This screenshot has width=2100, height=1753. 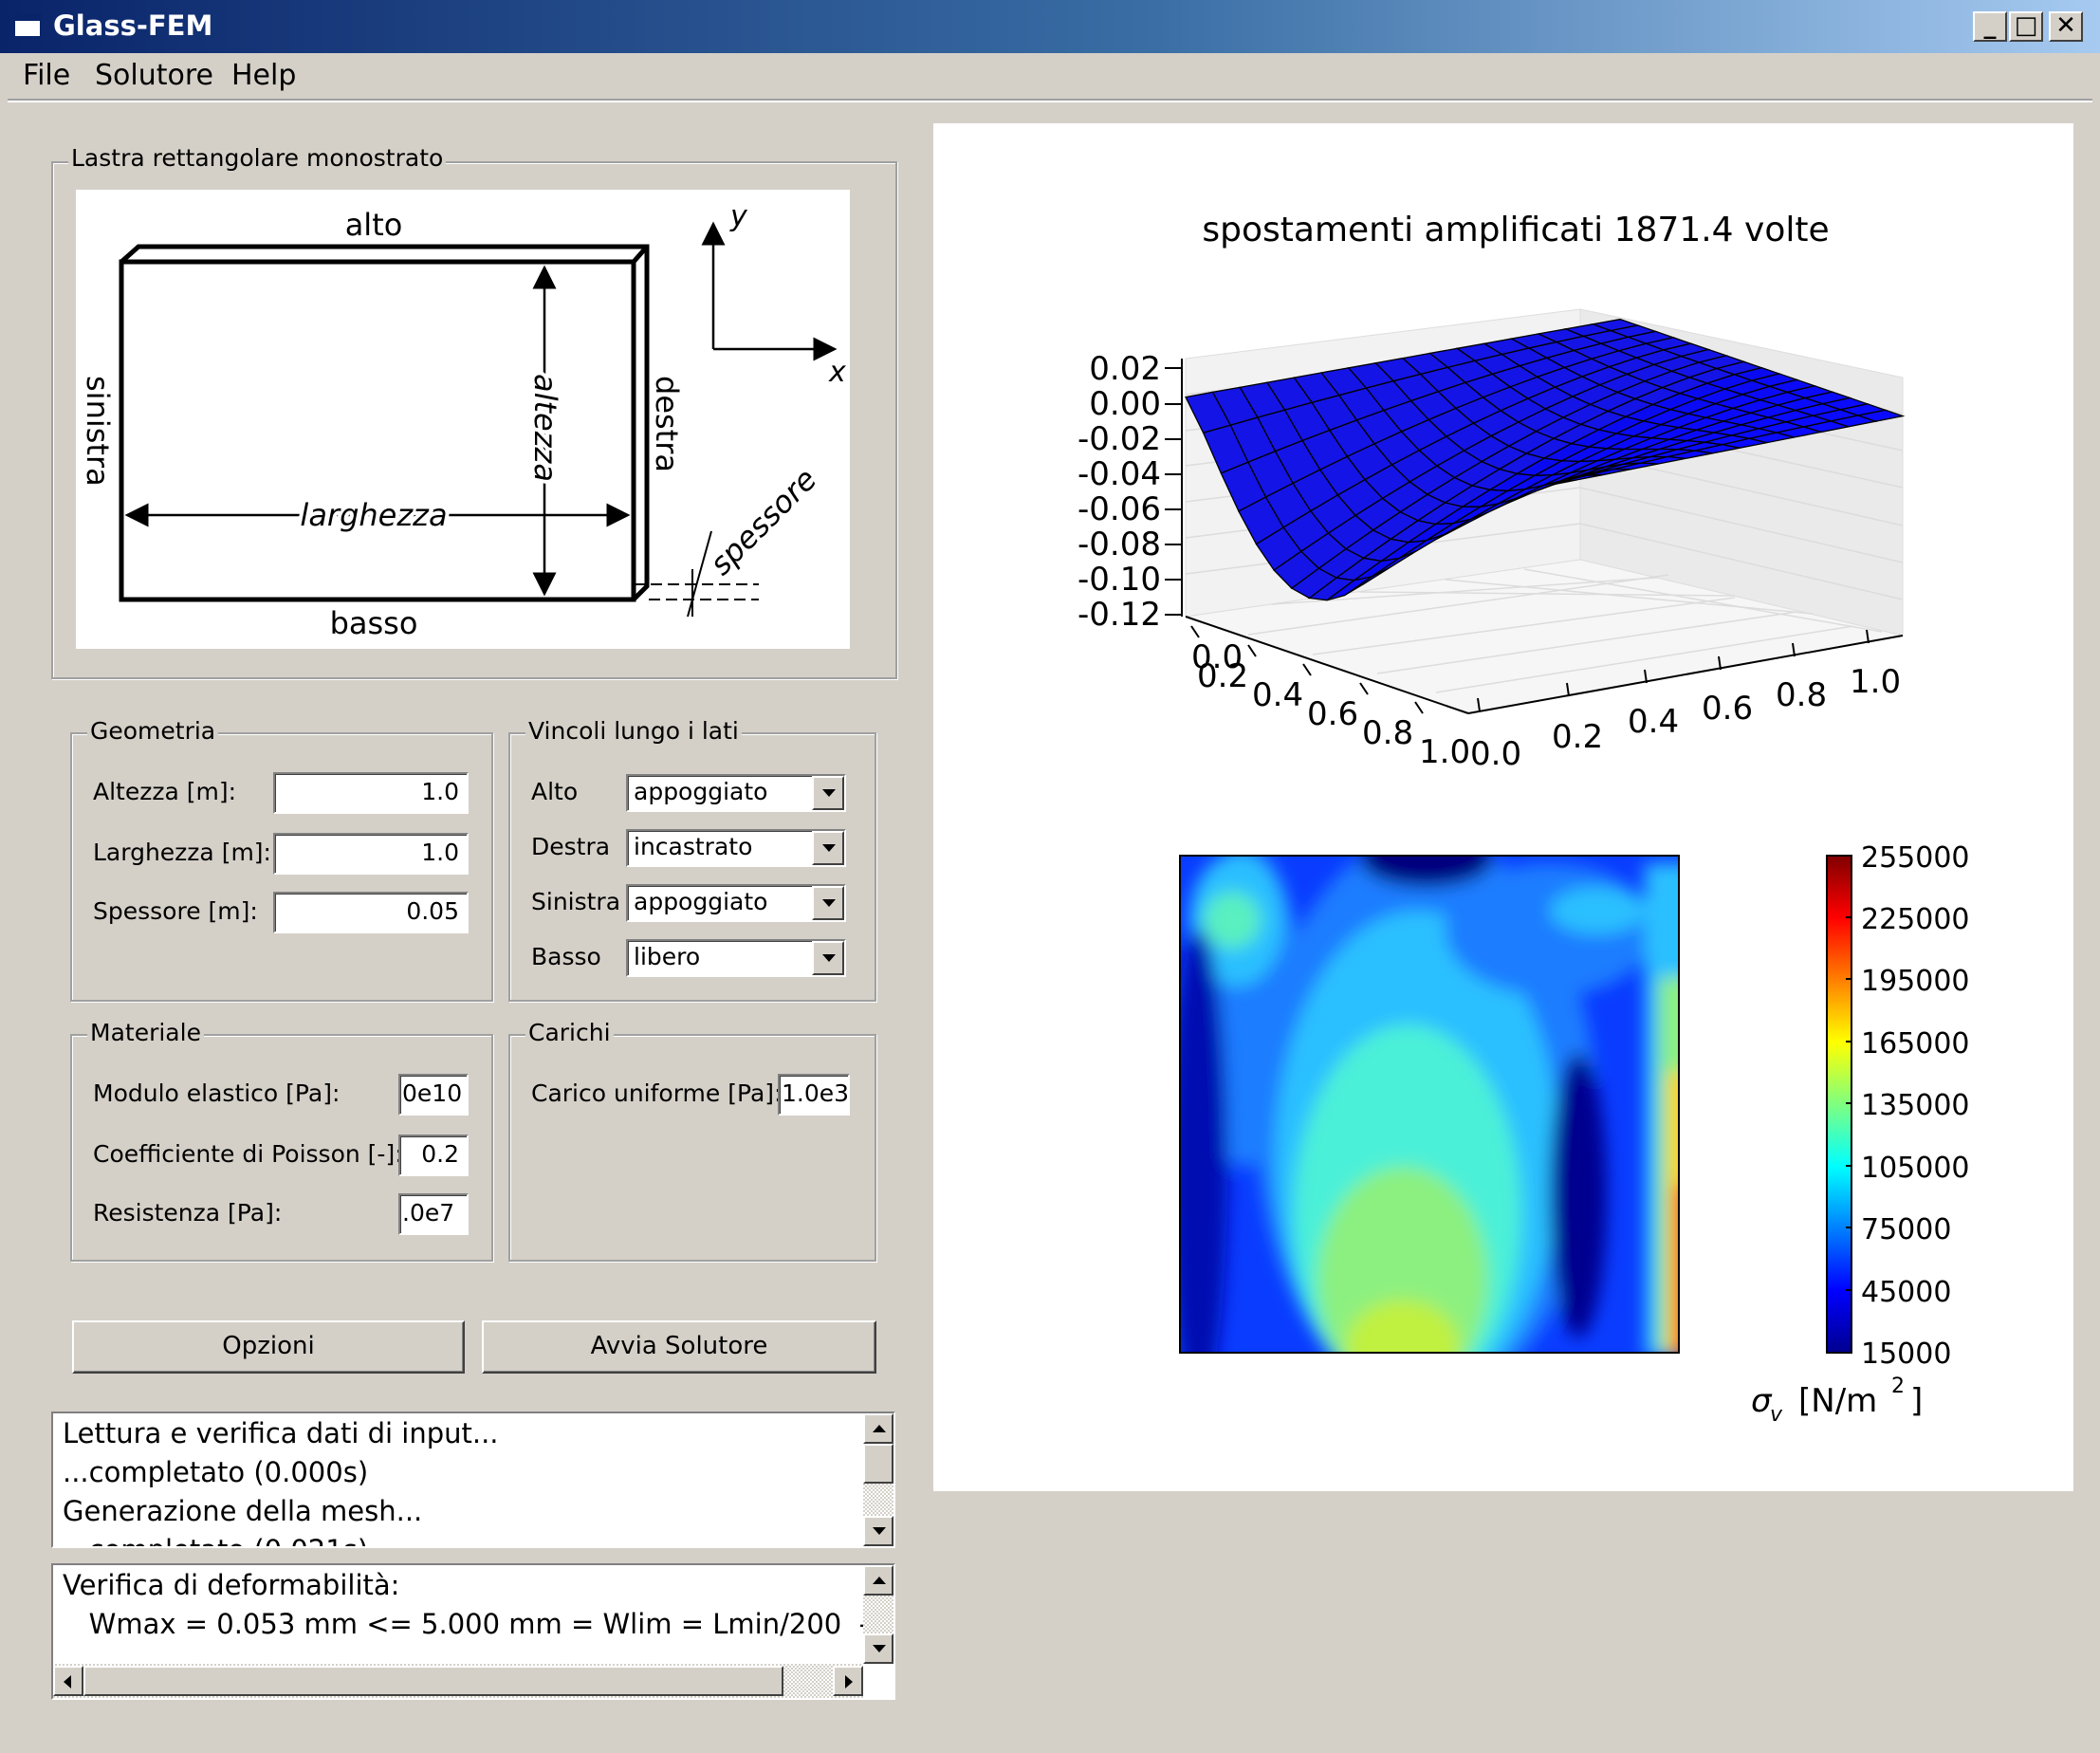 What do you see at coordinates (633, 731) in the screenshot?
I see `vincoli-title: Vincoli lungo i lati` at bounding box center [633, 731].